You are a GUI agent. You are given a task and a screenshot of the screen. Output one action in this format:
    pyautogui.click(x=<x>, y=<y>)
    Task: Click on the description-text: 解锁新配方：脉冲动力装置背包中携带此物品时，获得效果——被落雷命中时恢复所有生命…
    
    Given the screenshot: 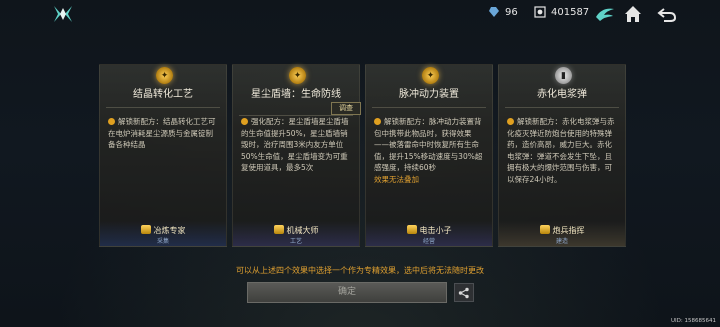 What is the action you would take?
    pyautogui.click(x=428, y=144)
    